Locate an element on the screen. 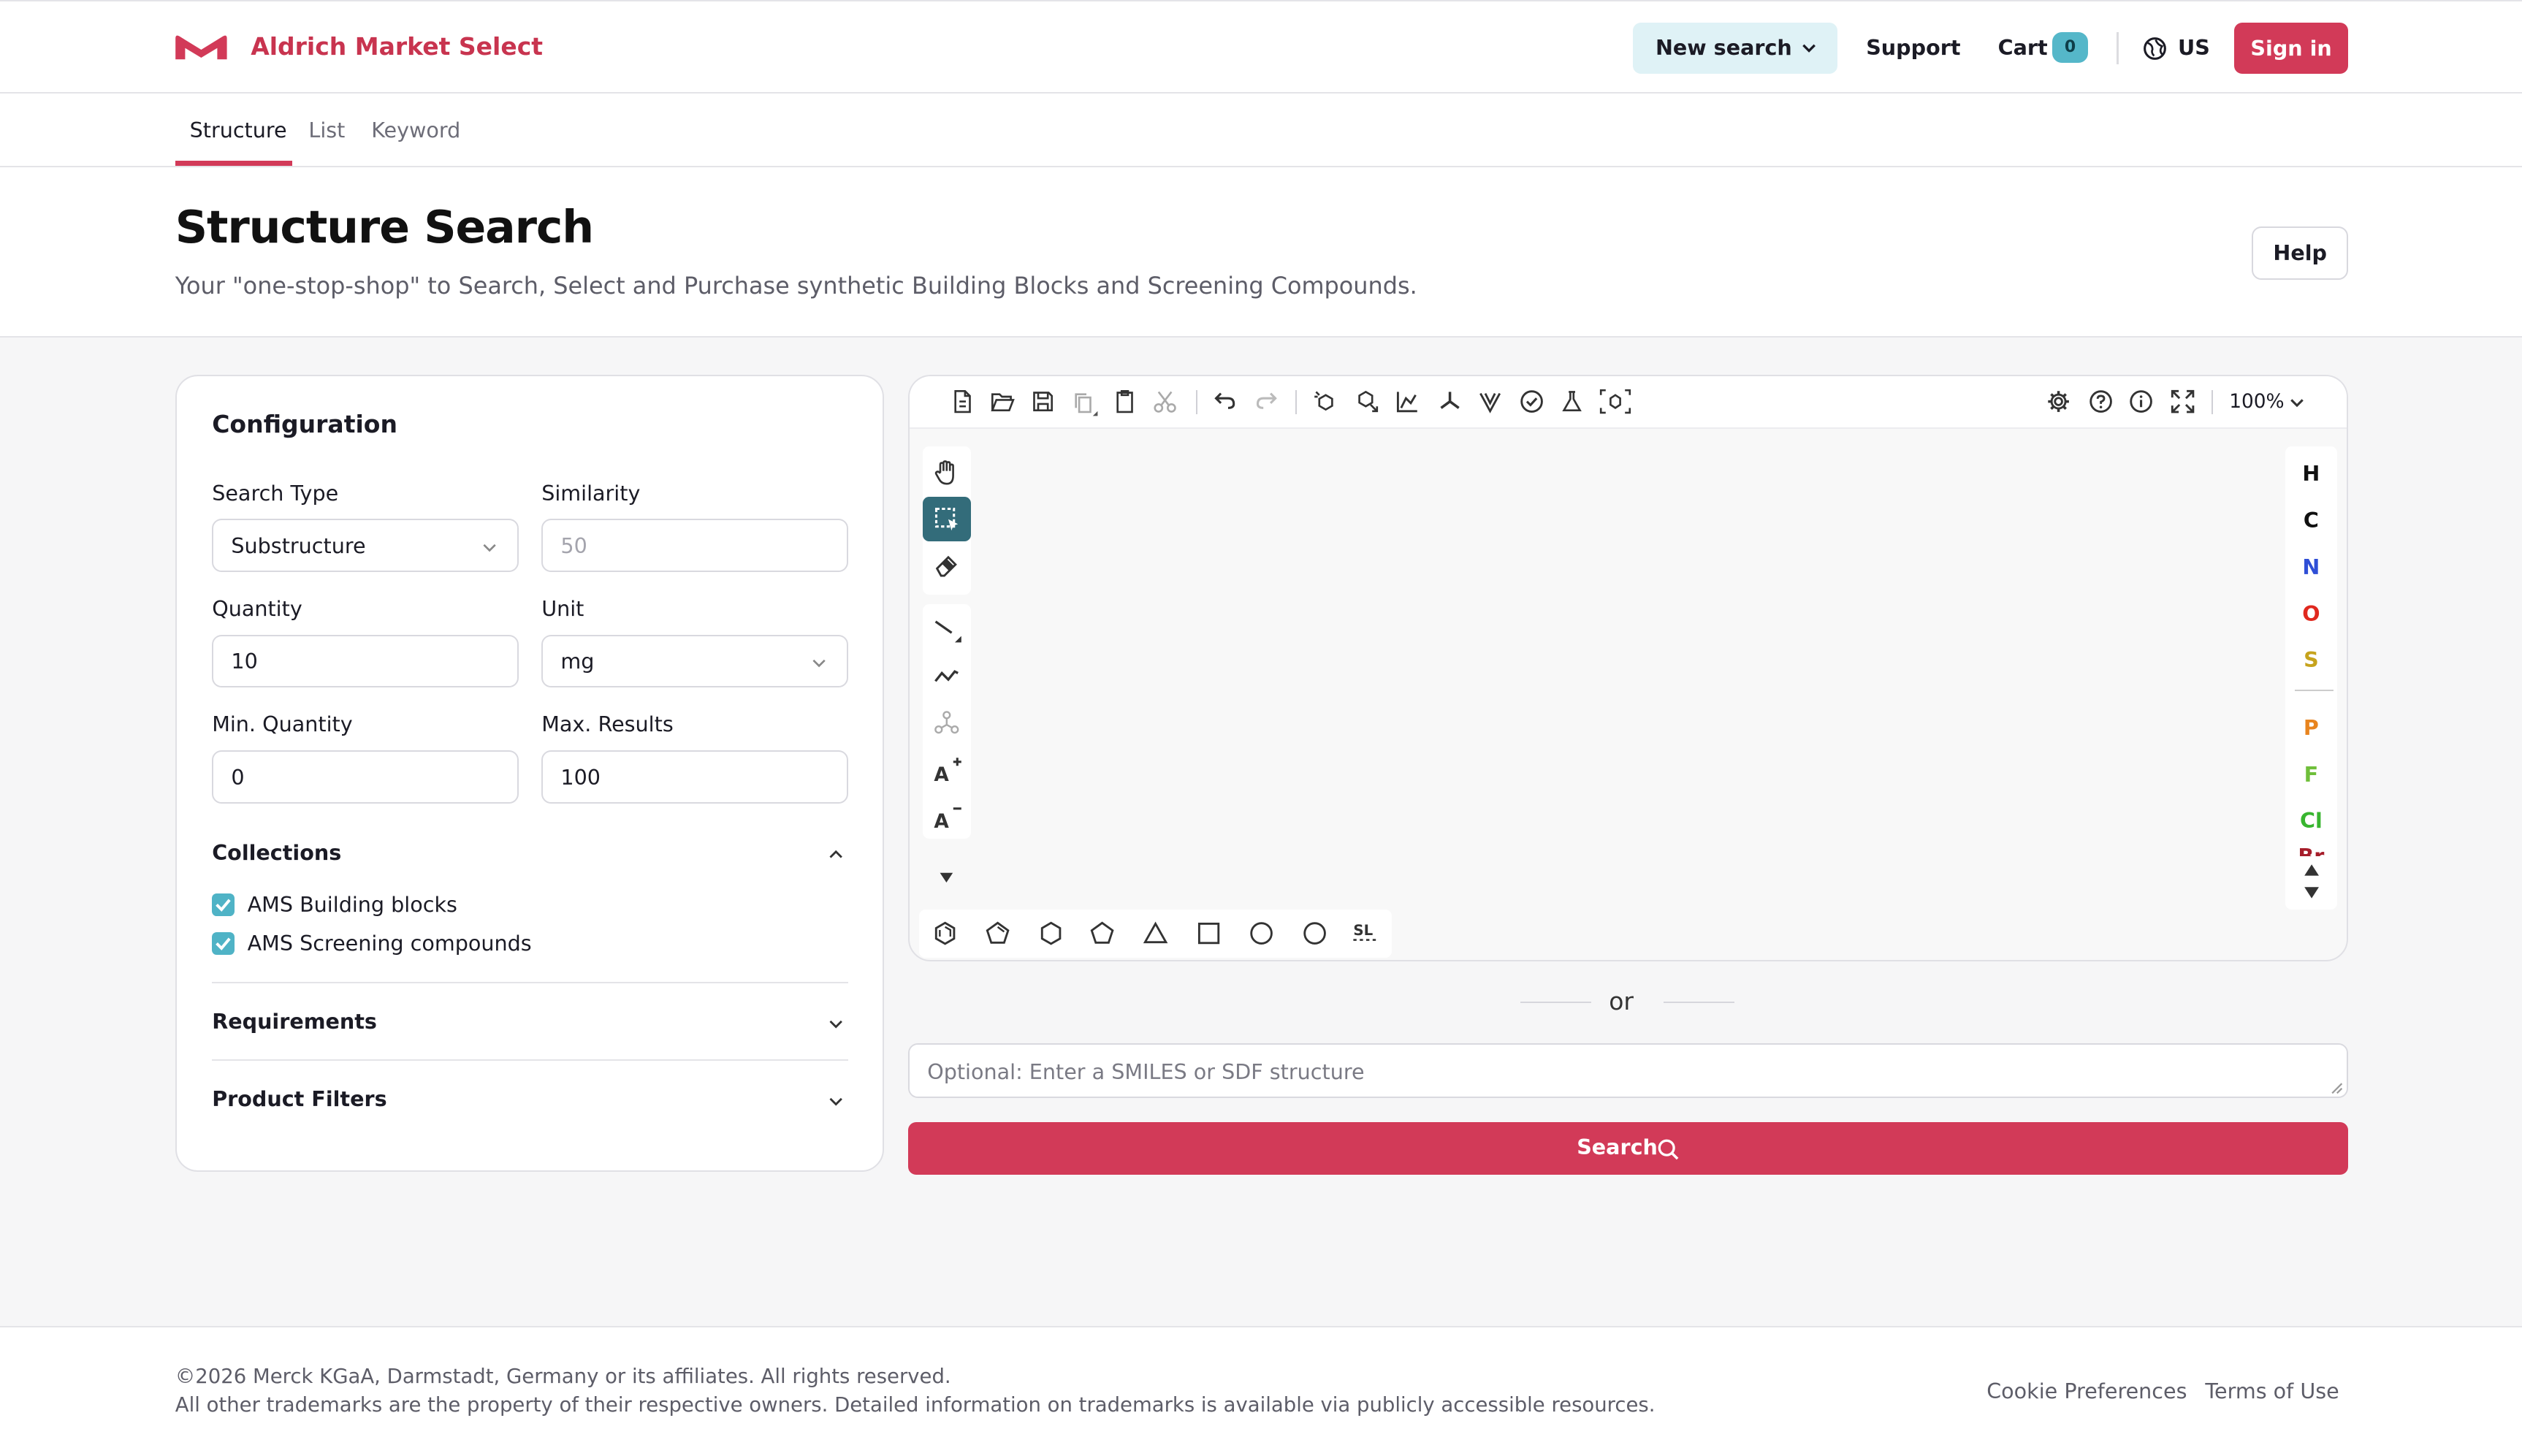  select-tool-icon is located at coordinates (946, 519).